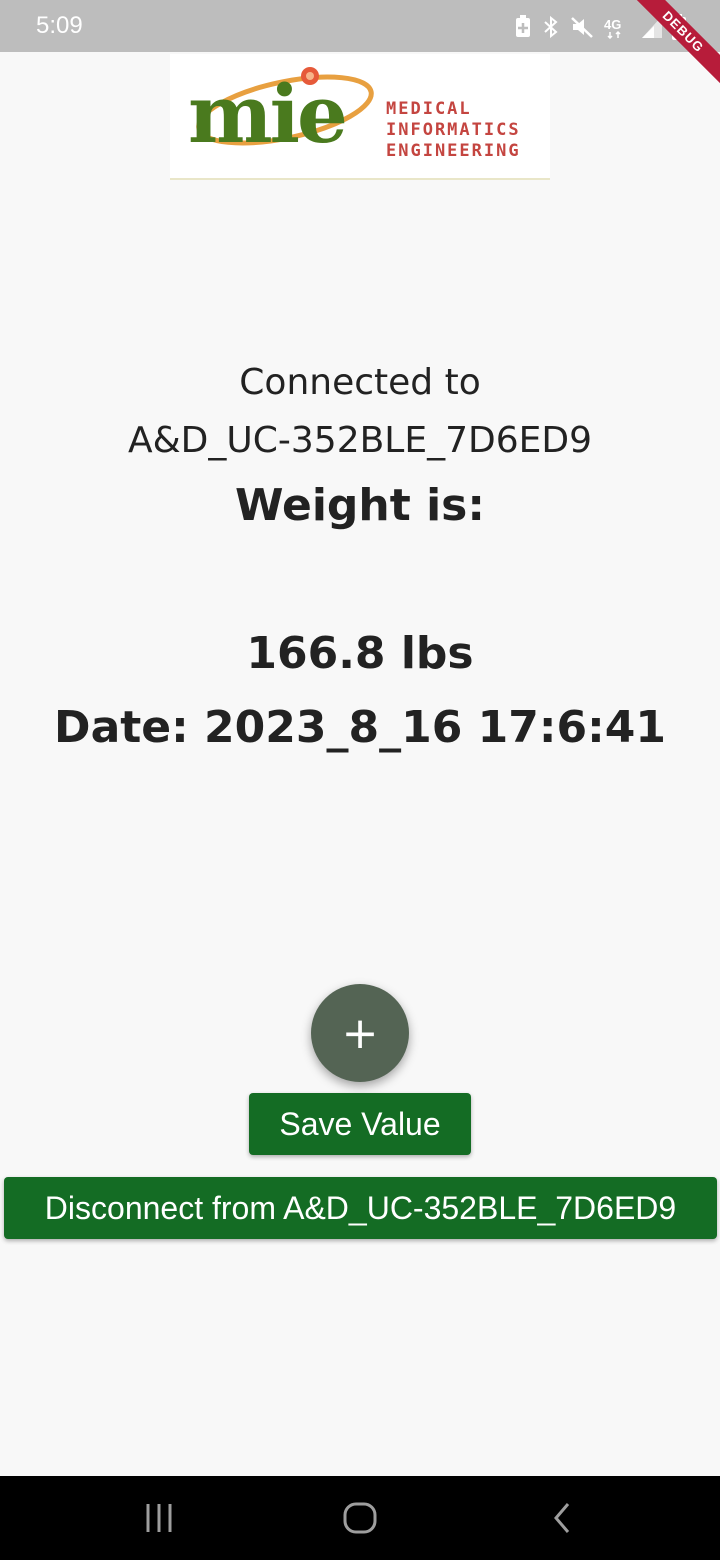 The image size is (720, 1560). Describe the element at coordinates (453, 130) in the screenshot. I see `logo-line-informatics: INFORMATICS` at that location.